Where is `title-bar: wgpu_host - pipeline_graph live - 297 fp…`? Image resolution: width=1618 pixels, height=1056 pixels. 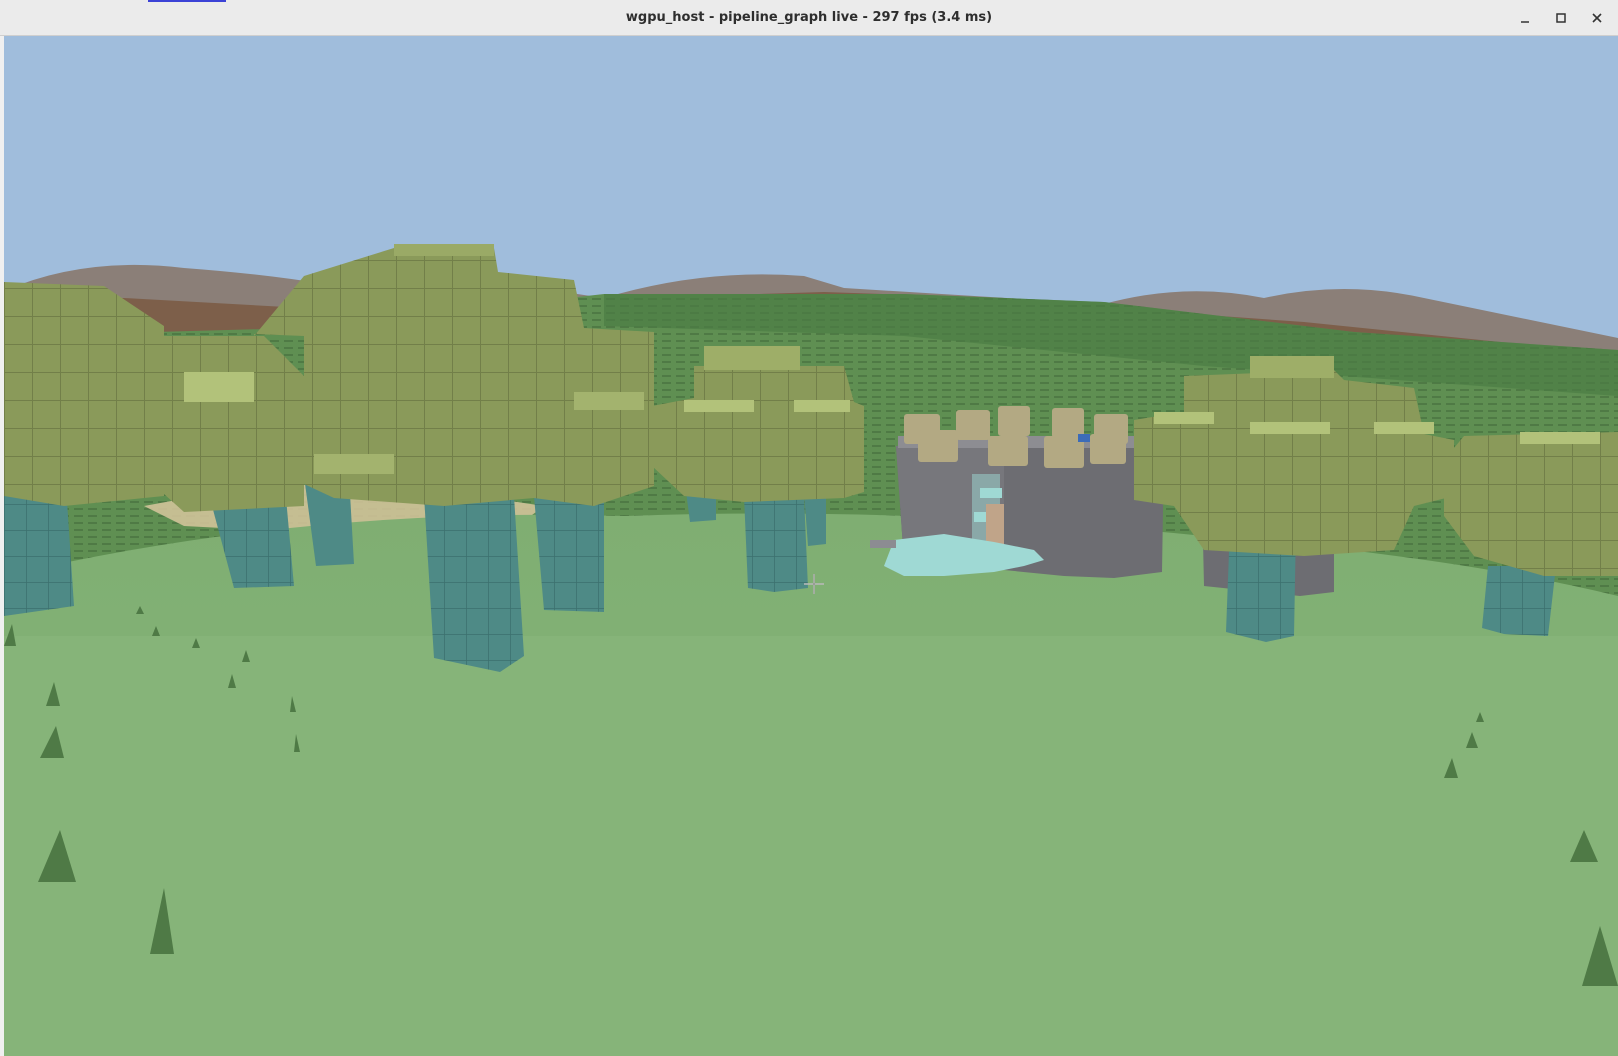 title-bar: wgpu_host - pipeline_graph live - 297 fp… is located at coordinates (809, 18).